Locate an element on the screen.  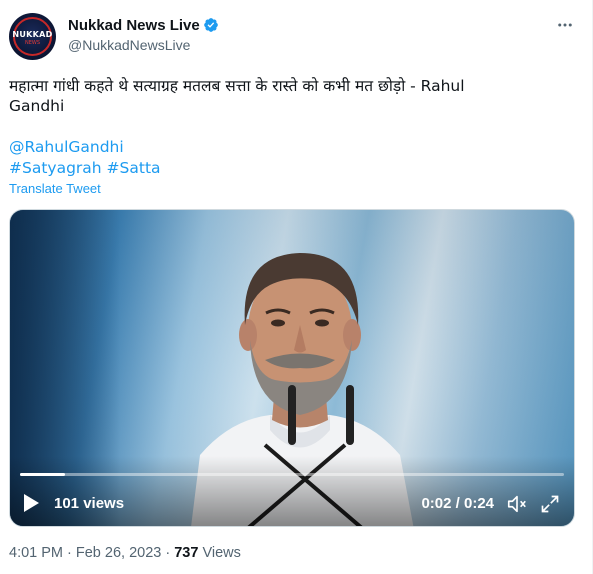
tweet-views-count: 737 is located at coordinates (186, 553).